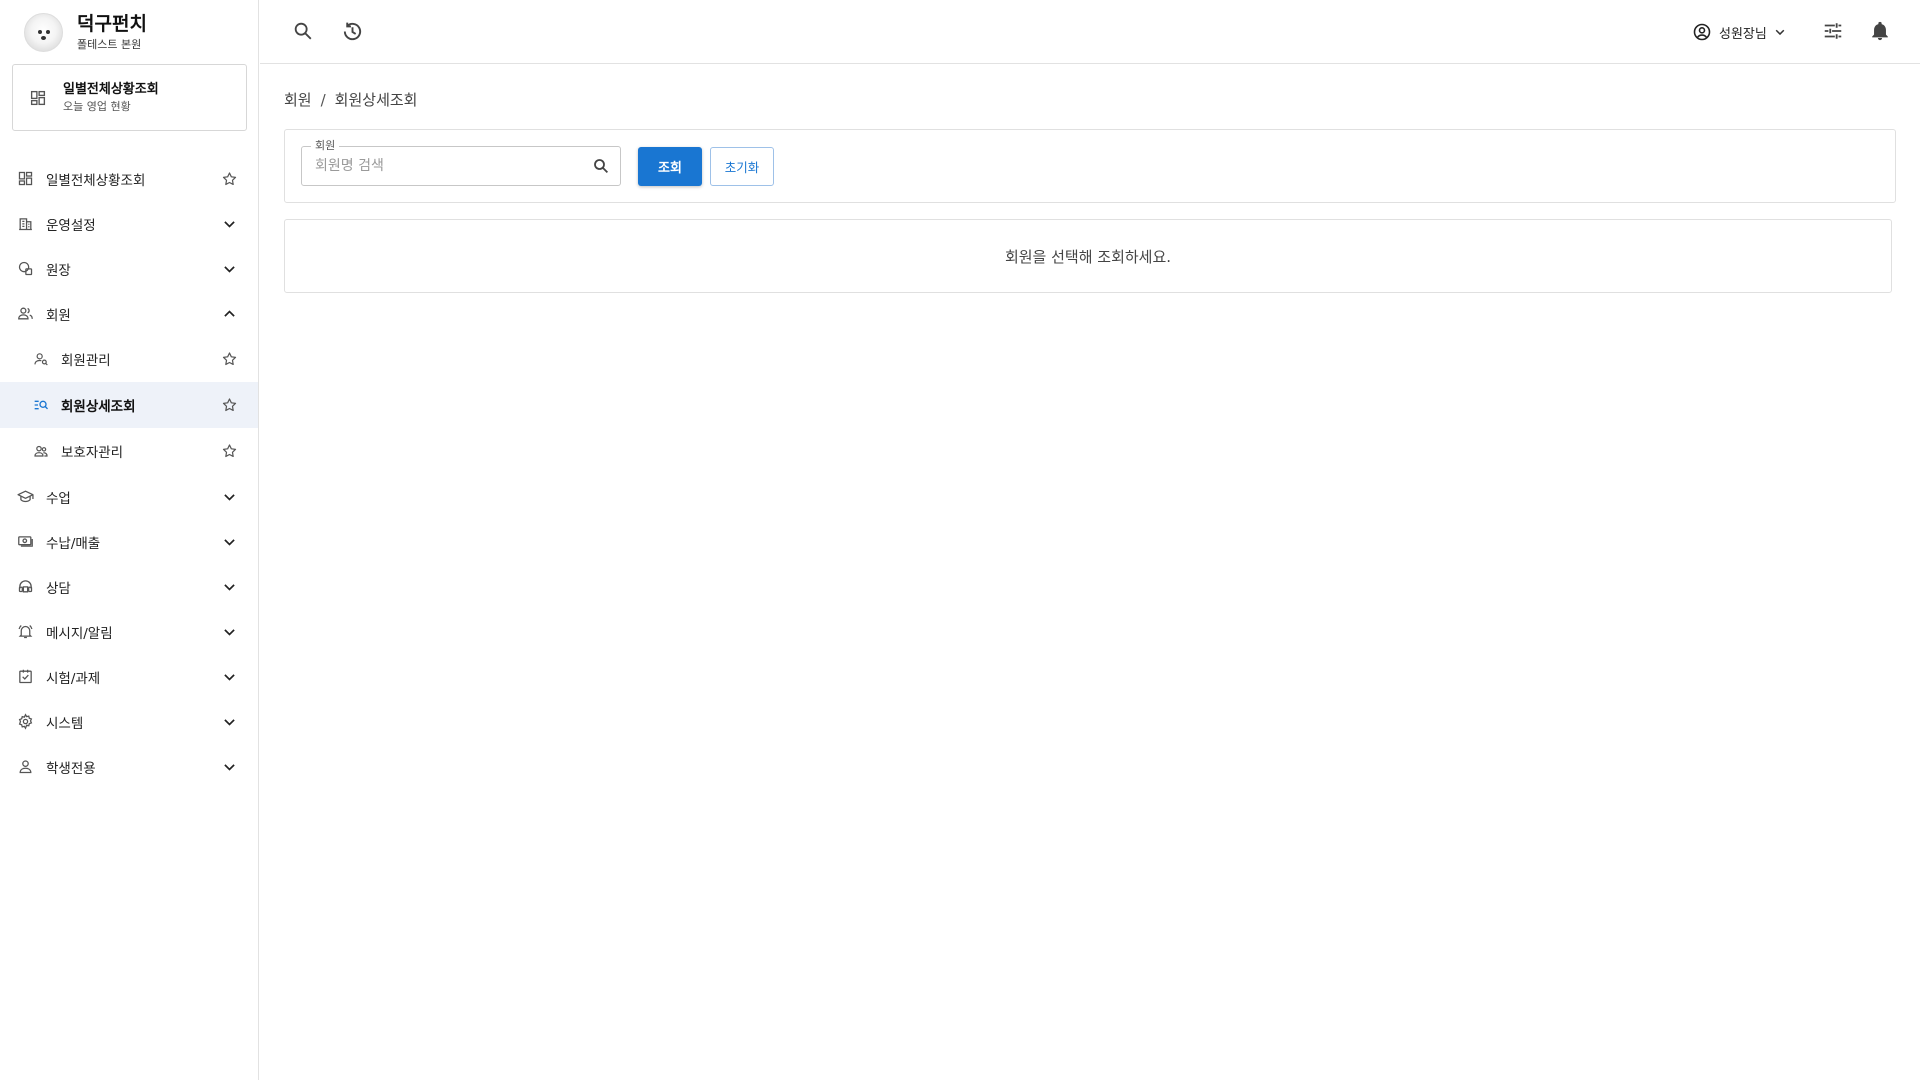 The image size is (1920, 1080). I want to click on sidebar-item-label: 수업, so click(58, 498).